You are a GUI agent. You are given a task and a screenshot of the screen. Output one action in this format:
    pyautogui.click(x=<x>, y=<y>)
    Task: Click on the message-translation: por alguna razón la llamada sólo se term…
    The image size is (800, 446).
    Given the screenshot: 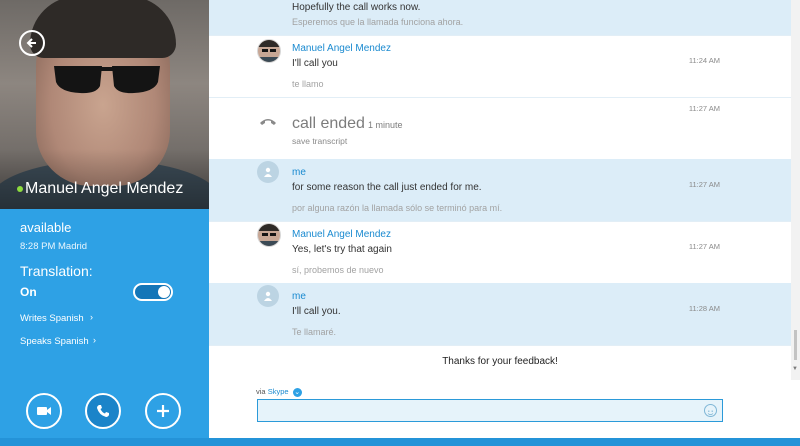 What is the action you would take?
    pyautogui.click(x=397, y=208)
    